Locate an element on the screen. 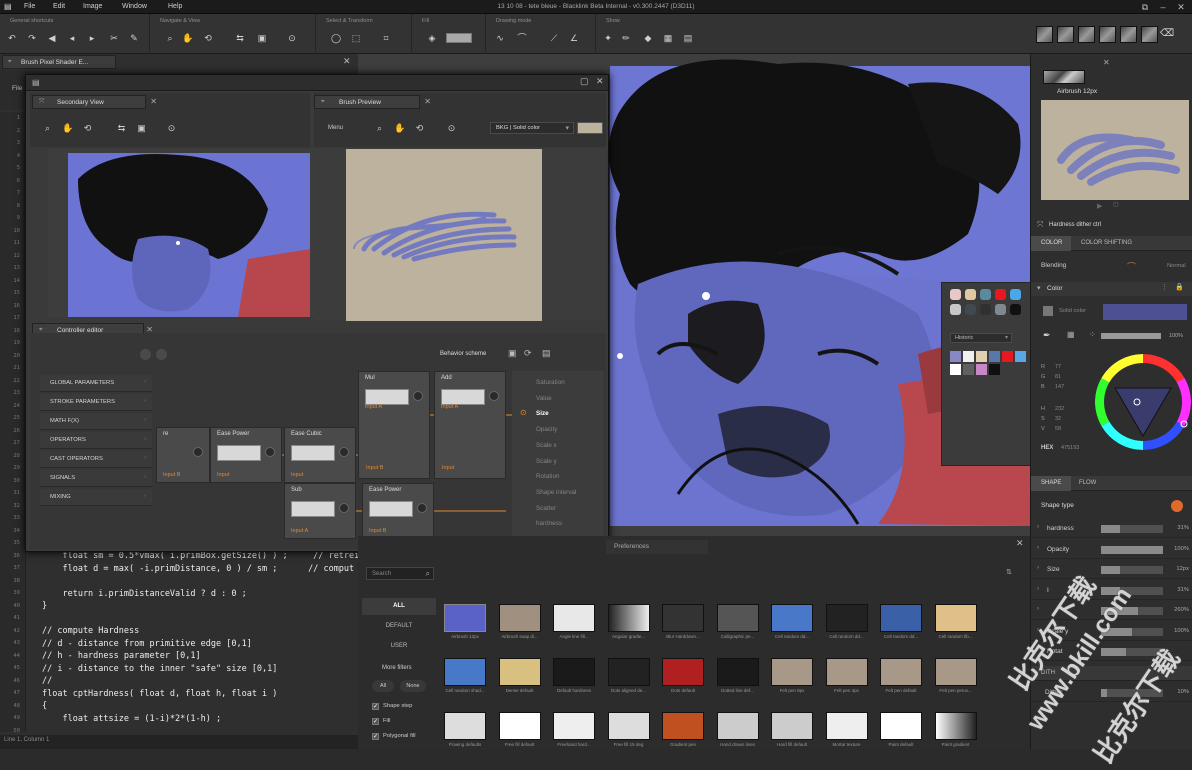 This screenshot has width=1192, height=770. output-slot: Opacity is located at coordinates (546, 429).